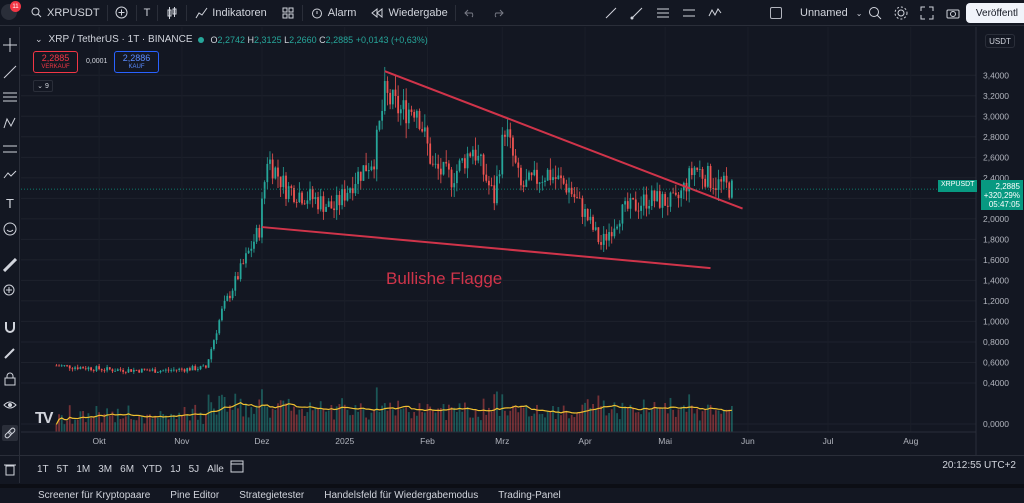 Image resolution: width=1024 pixels, height=503 pixels. What do you see at coordinates (94, 495) in the screenshot?
I see `bottom-tab: Screener für Kryptopaare` at bounding box center [94, 495].